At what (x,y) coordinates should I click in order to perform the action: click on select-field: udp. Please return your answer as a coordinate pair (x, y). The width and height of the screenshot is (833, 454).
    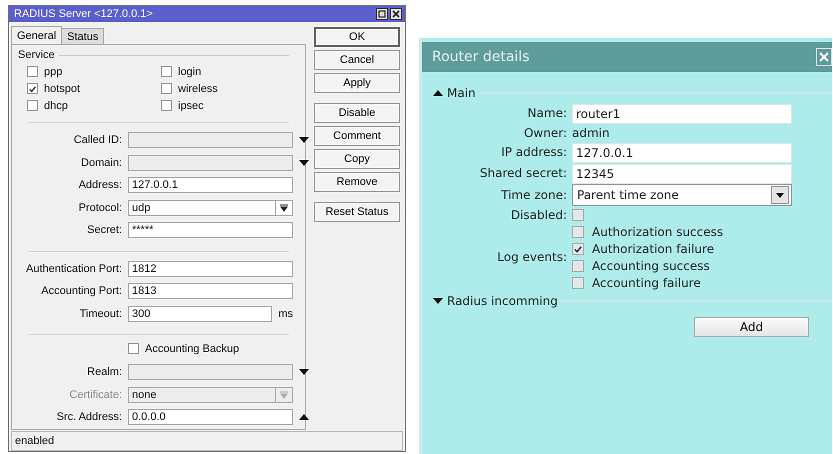
    Looking at the image, I should click on (210, 208).